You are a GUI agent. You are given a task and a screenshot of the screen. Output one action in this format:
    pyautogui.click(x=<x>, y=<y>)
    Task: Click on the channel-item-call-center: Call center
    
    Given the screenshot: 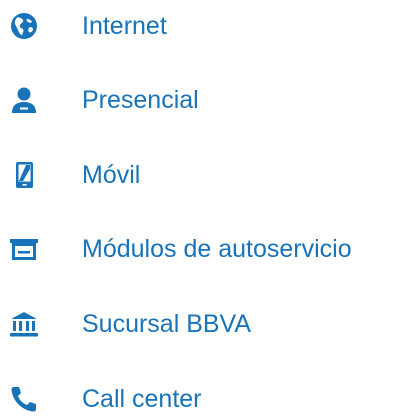 What is the action you would take?
    pyautogui.click(x=207, y=397)
    